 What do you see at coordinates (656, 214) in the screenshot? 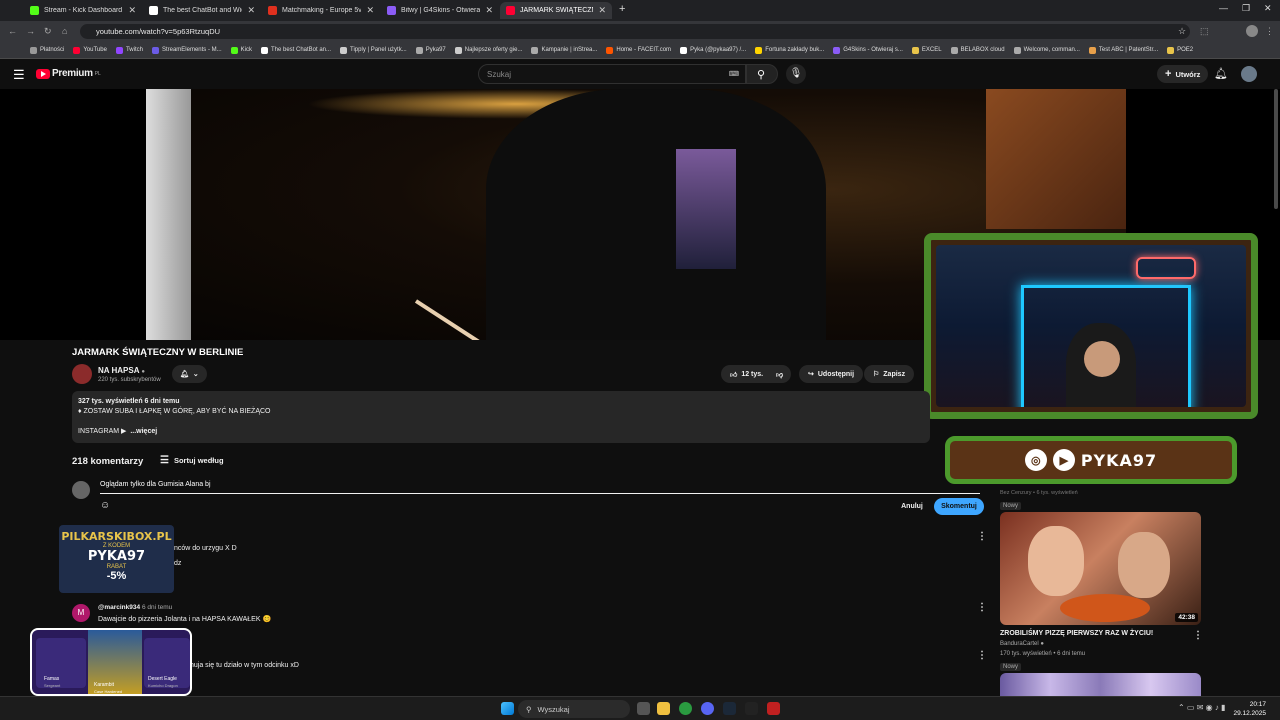
I see `video-person-center` at bounding box center [656, 214].